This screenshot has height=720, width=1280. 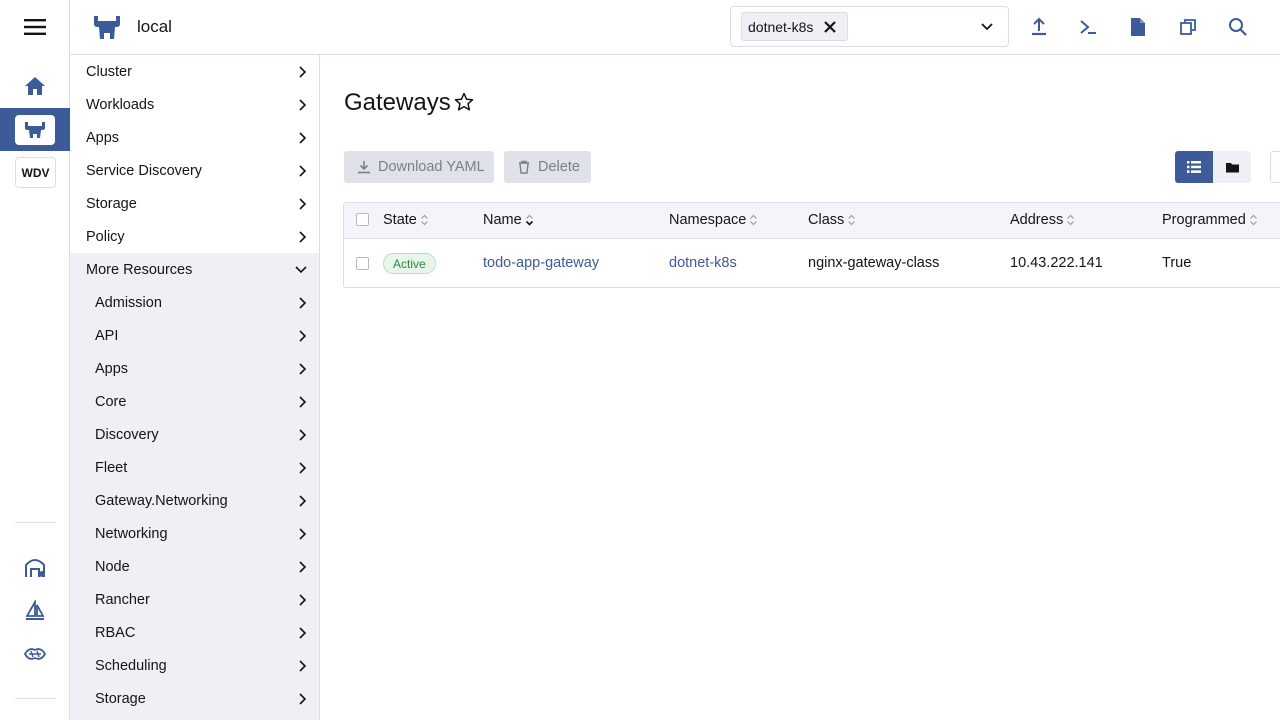 What do you see at coordinates (1056, 263) in the screenshot?
I see `address-cell: 10.43.222.141` at bounding box center [1056, 263].